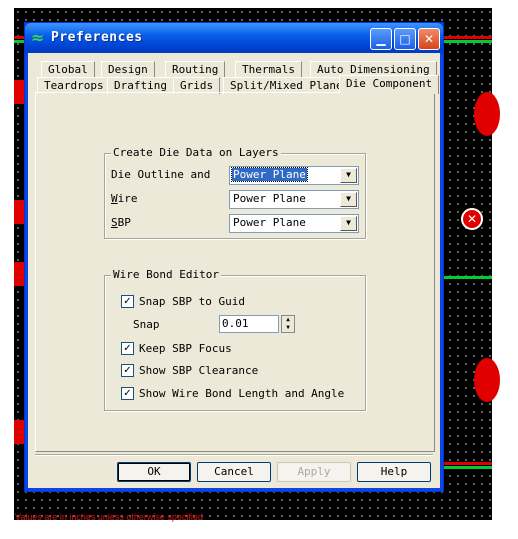 Image resolution: width=518 pixels, height=539 pixels. I want to click on snap-label: Snap, so click(146, 324).